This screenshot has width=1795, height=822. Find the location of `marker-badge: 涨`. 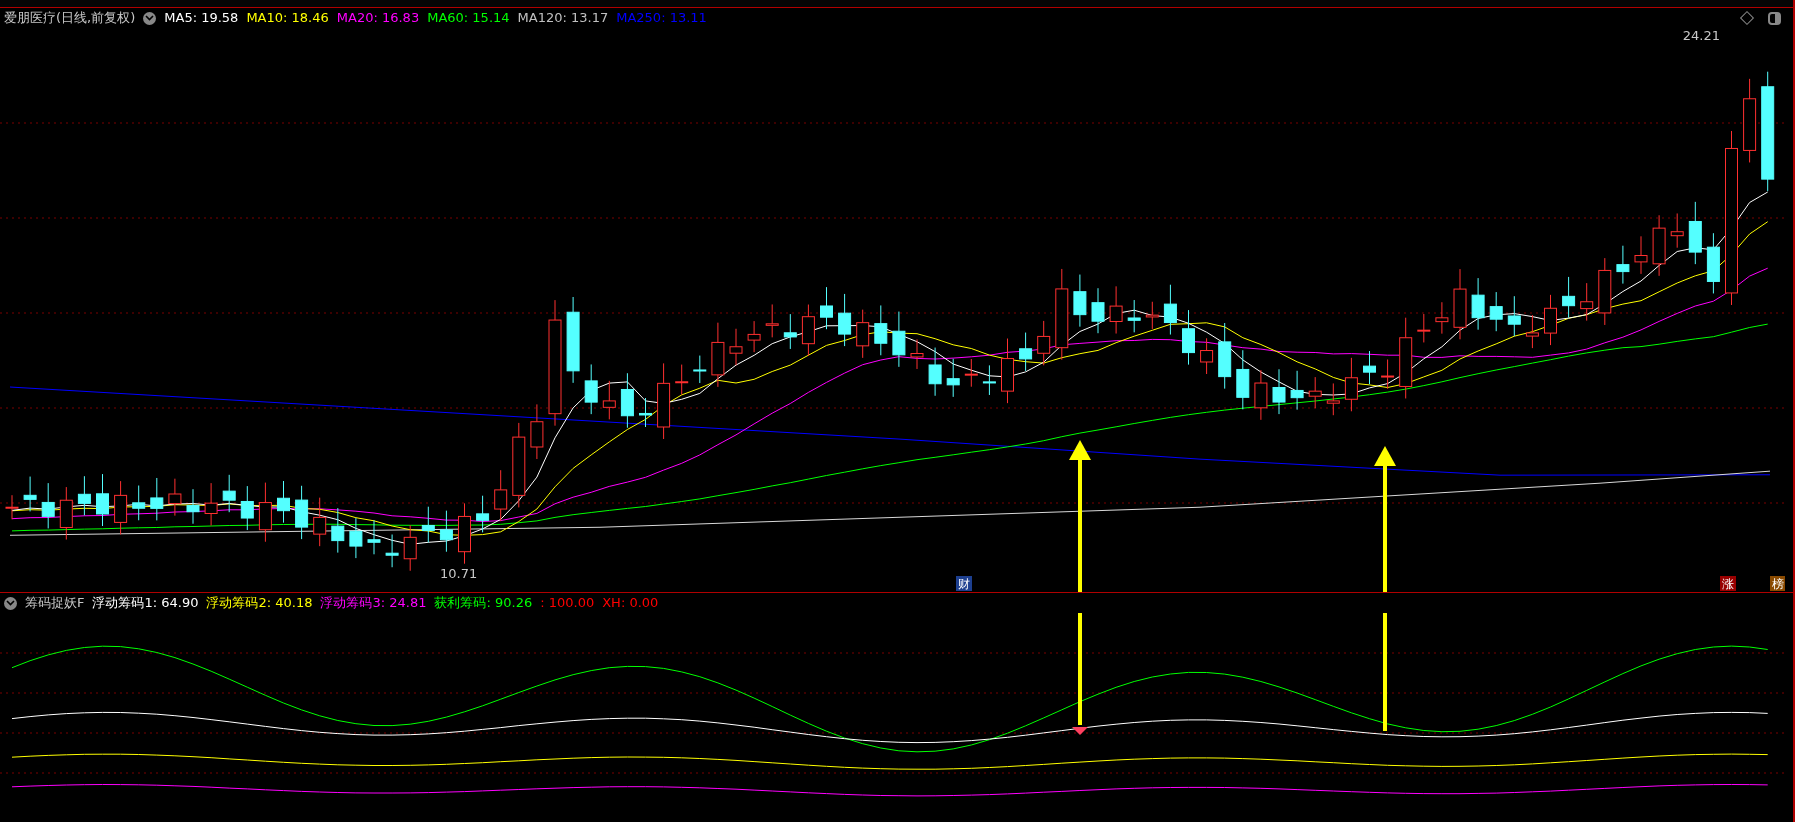

marker-badge: 涨 is located at coordinates (1728, 583).